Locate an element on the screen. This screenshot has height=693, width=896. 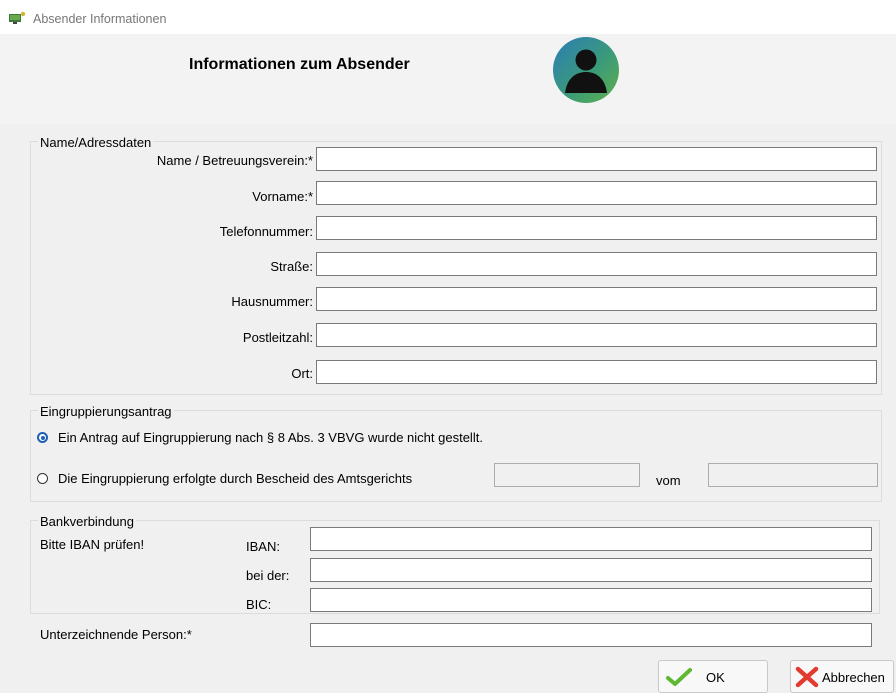
firstname-label: Vorname:* is located at coordinates (282, 196).